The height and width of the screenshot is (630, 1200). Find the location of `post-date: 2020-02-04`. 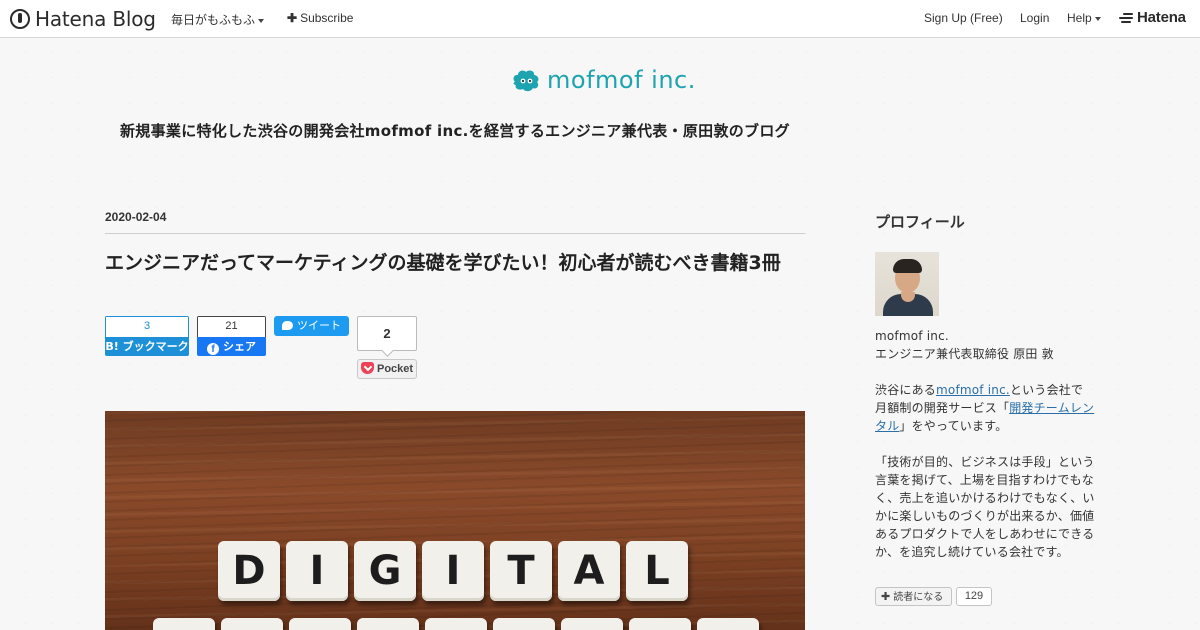

post-date: 2020-02-04 is located at coordinates (135, 217).